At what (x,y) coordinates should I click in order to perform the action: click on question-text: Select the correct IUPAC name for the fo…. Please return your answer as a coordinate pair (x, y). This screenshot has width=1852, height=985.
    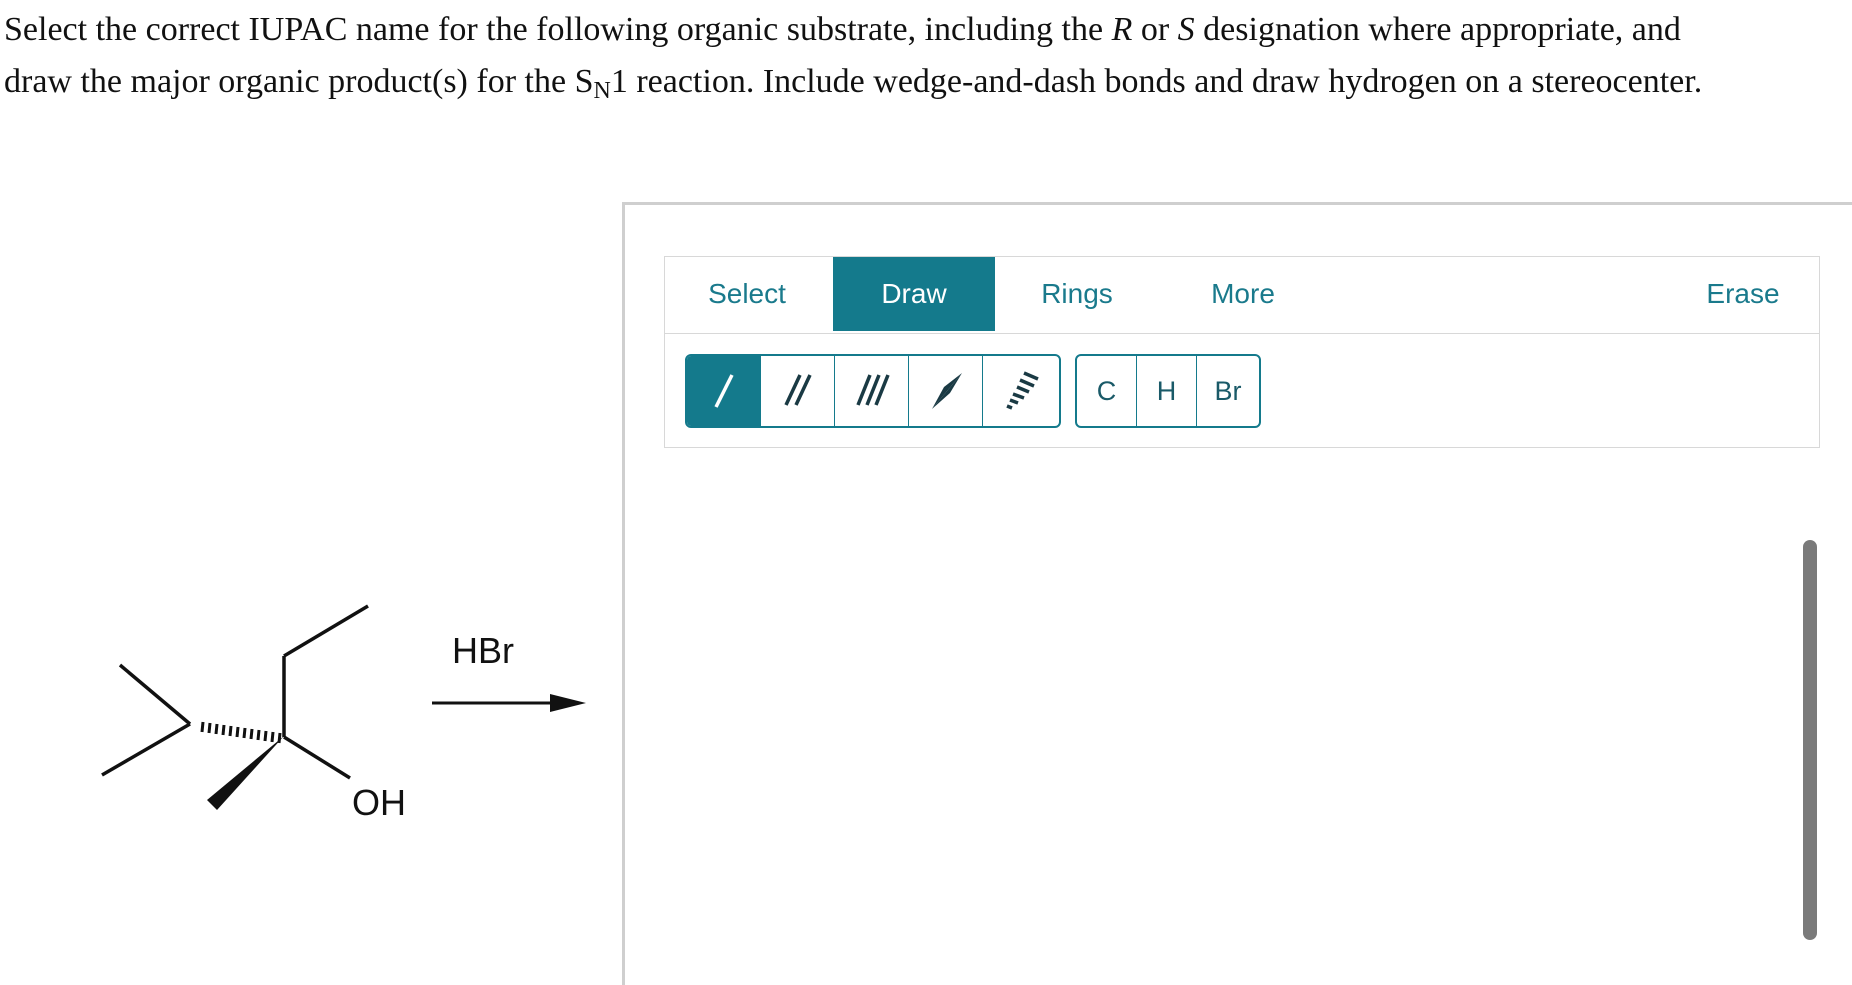
    Looking at the image, I should click on (924, 56).